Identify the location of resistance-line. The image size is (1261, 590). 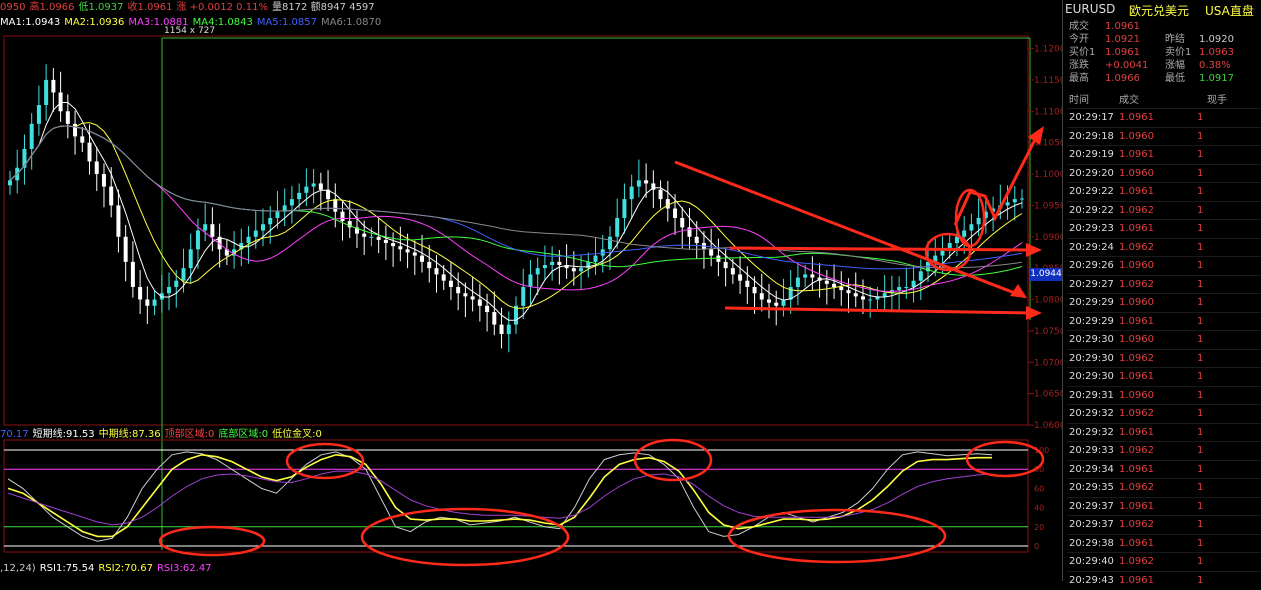
(880, 249).